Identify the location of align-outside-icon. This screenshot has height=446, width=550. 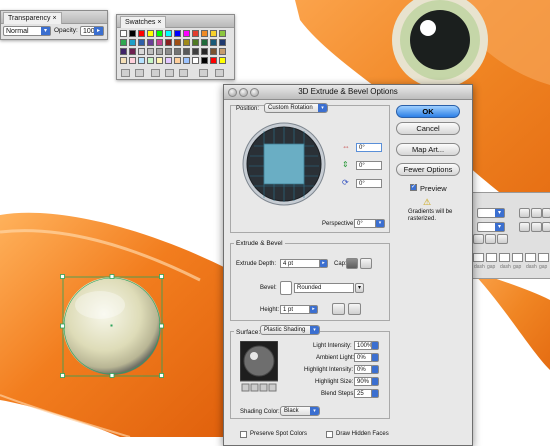
(502, 239).